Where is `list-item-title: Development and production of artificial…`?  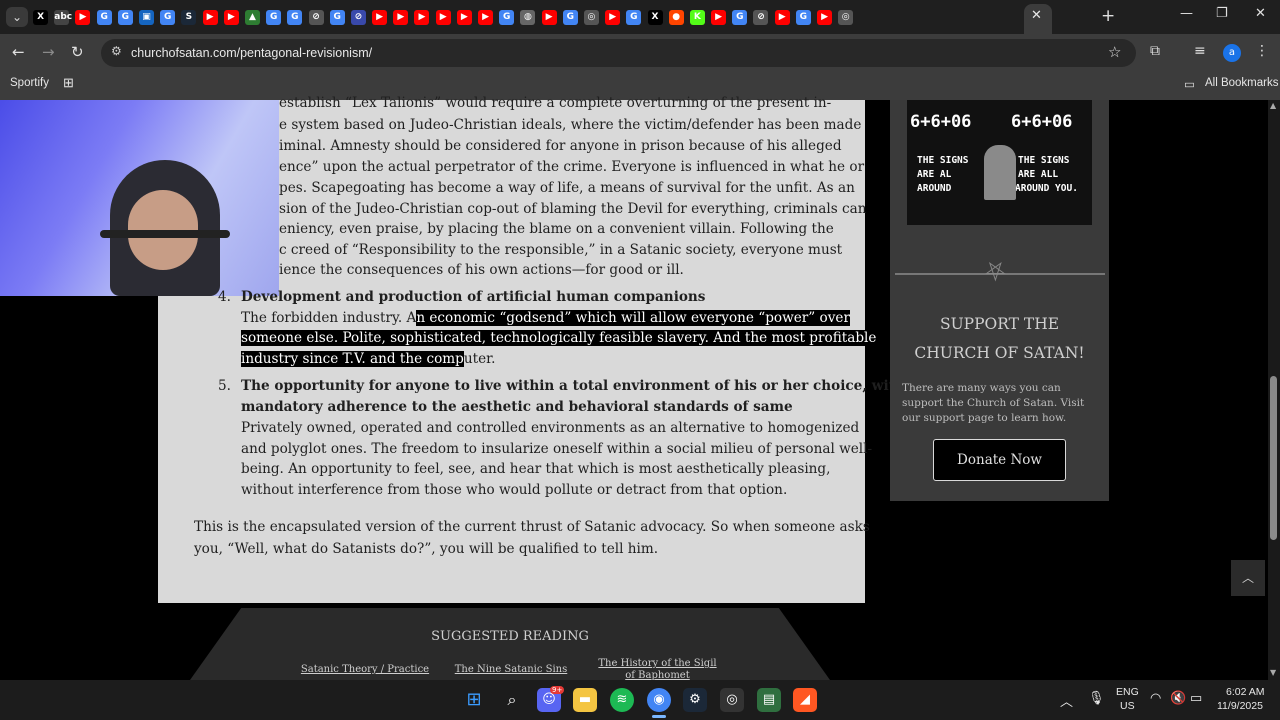
list-item-title: Development and production of artificial… is located at coordinates (473, 297).